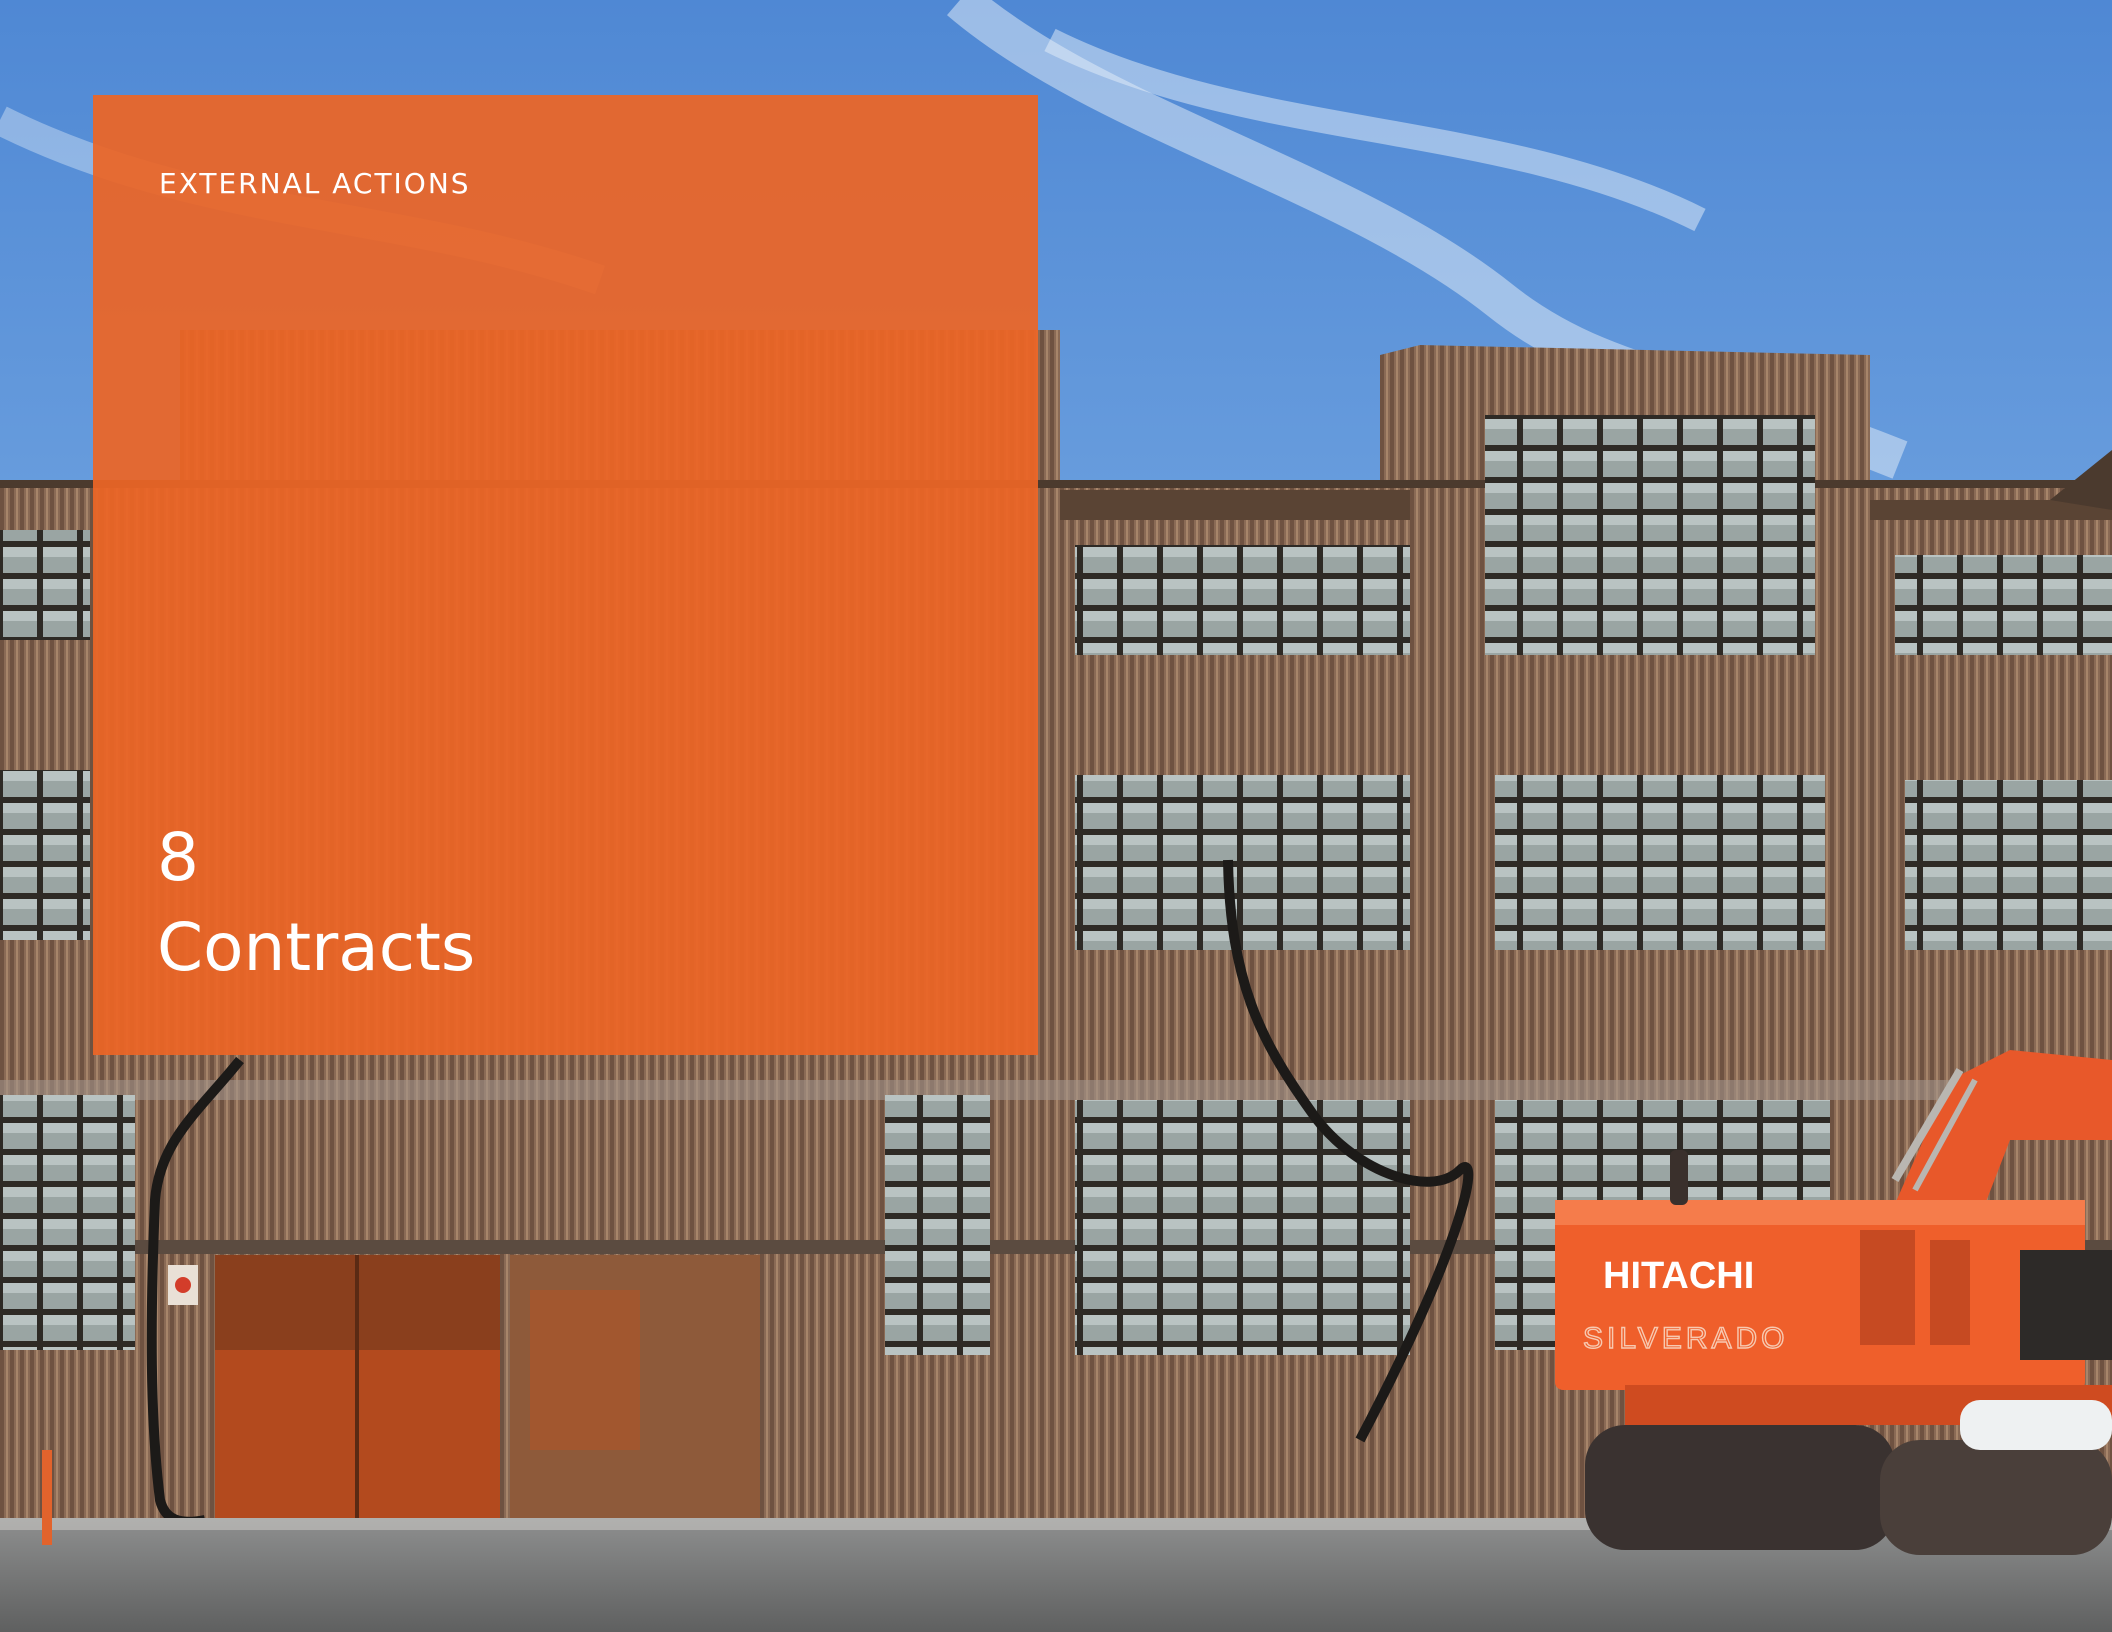 This screenshot has height=1632, width=2112. Describe the element at coordinates (1678, 1276) in the screenshot. I see `excavator-brand-label: HITACHI` at that location.